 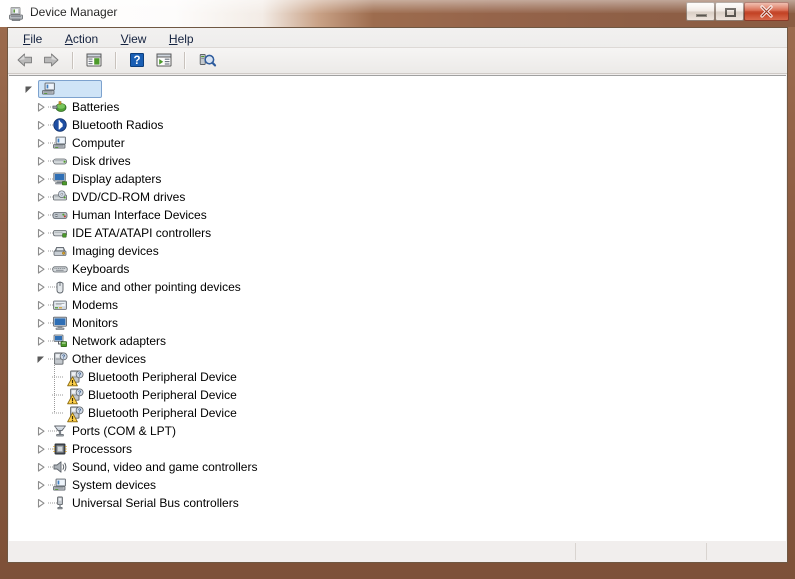 I want to click on scan-hardware-changes-button, so click(x=207, y=61).